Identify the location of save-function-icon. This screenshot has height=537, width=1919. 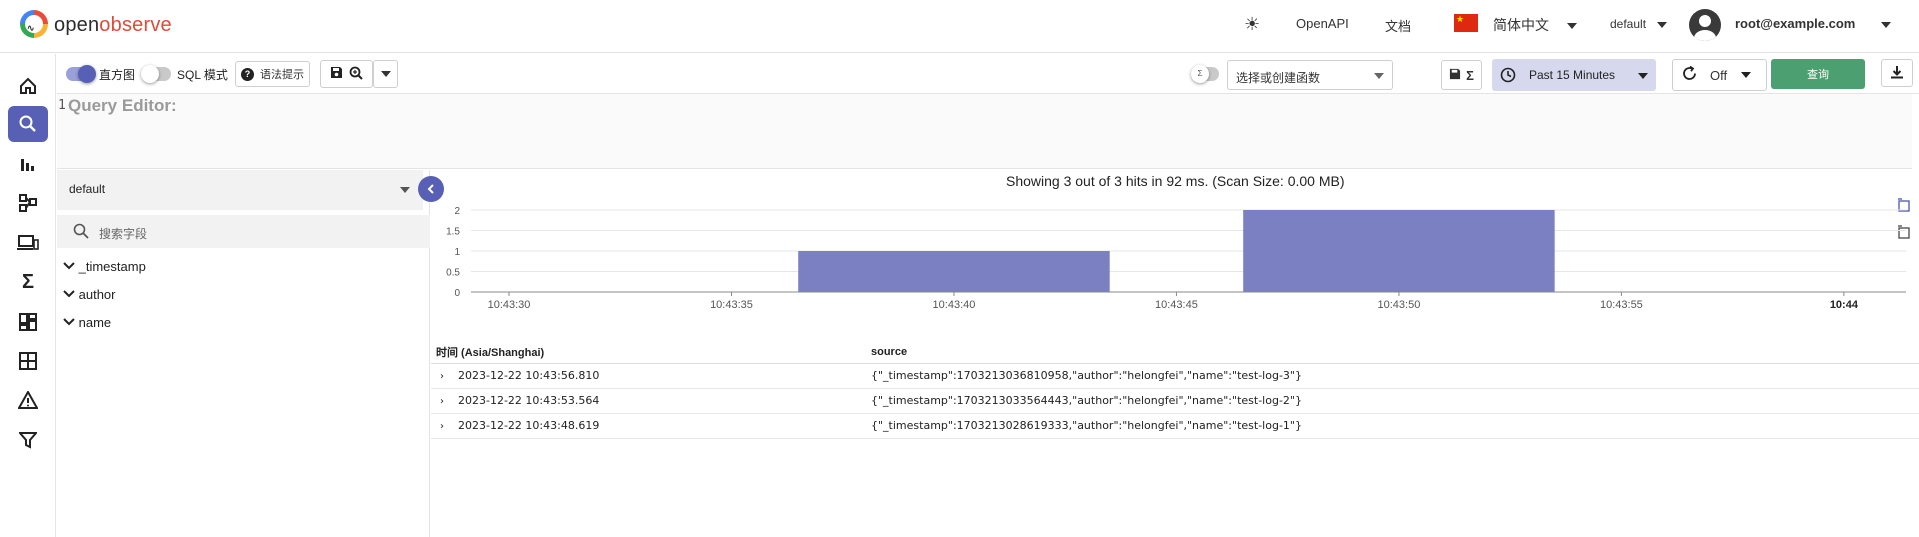
(1455, 75).